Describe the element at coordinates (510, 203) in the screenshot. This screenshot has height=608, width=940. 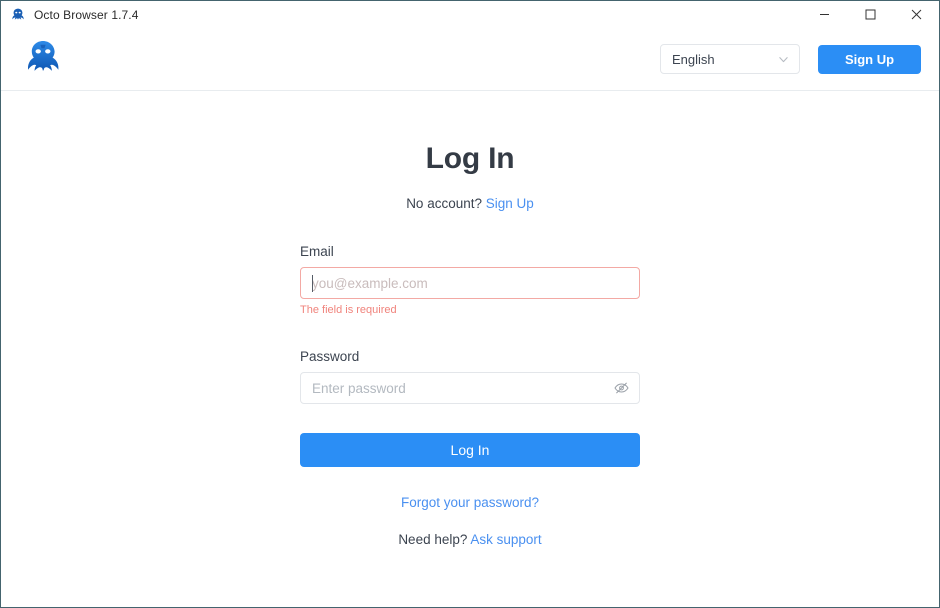
I see `signup-link: Sign Up` at that location.